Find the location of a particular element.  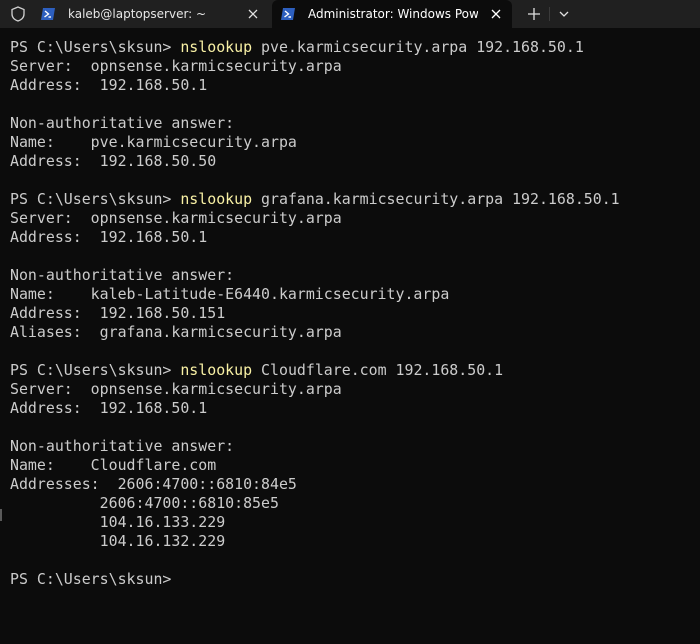

tab-ubuntu: kaleb@laptopserver: ~ is located at coordinates (150, 14).